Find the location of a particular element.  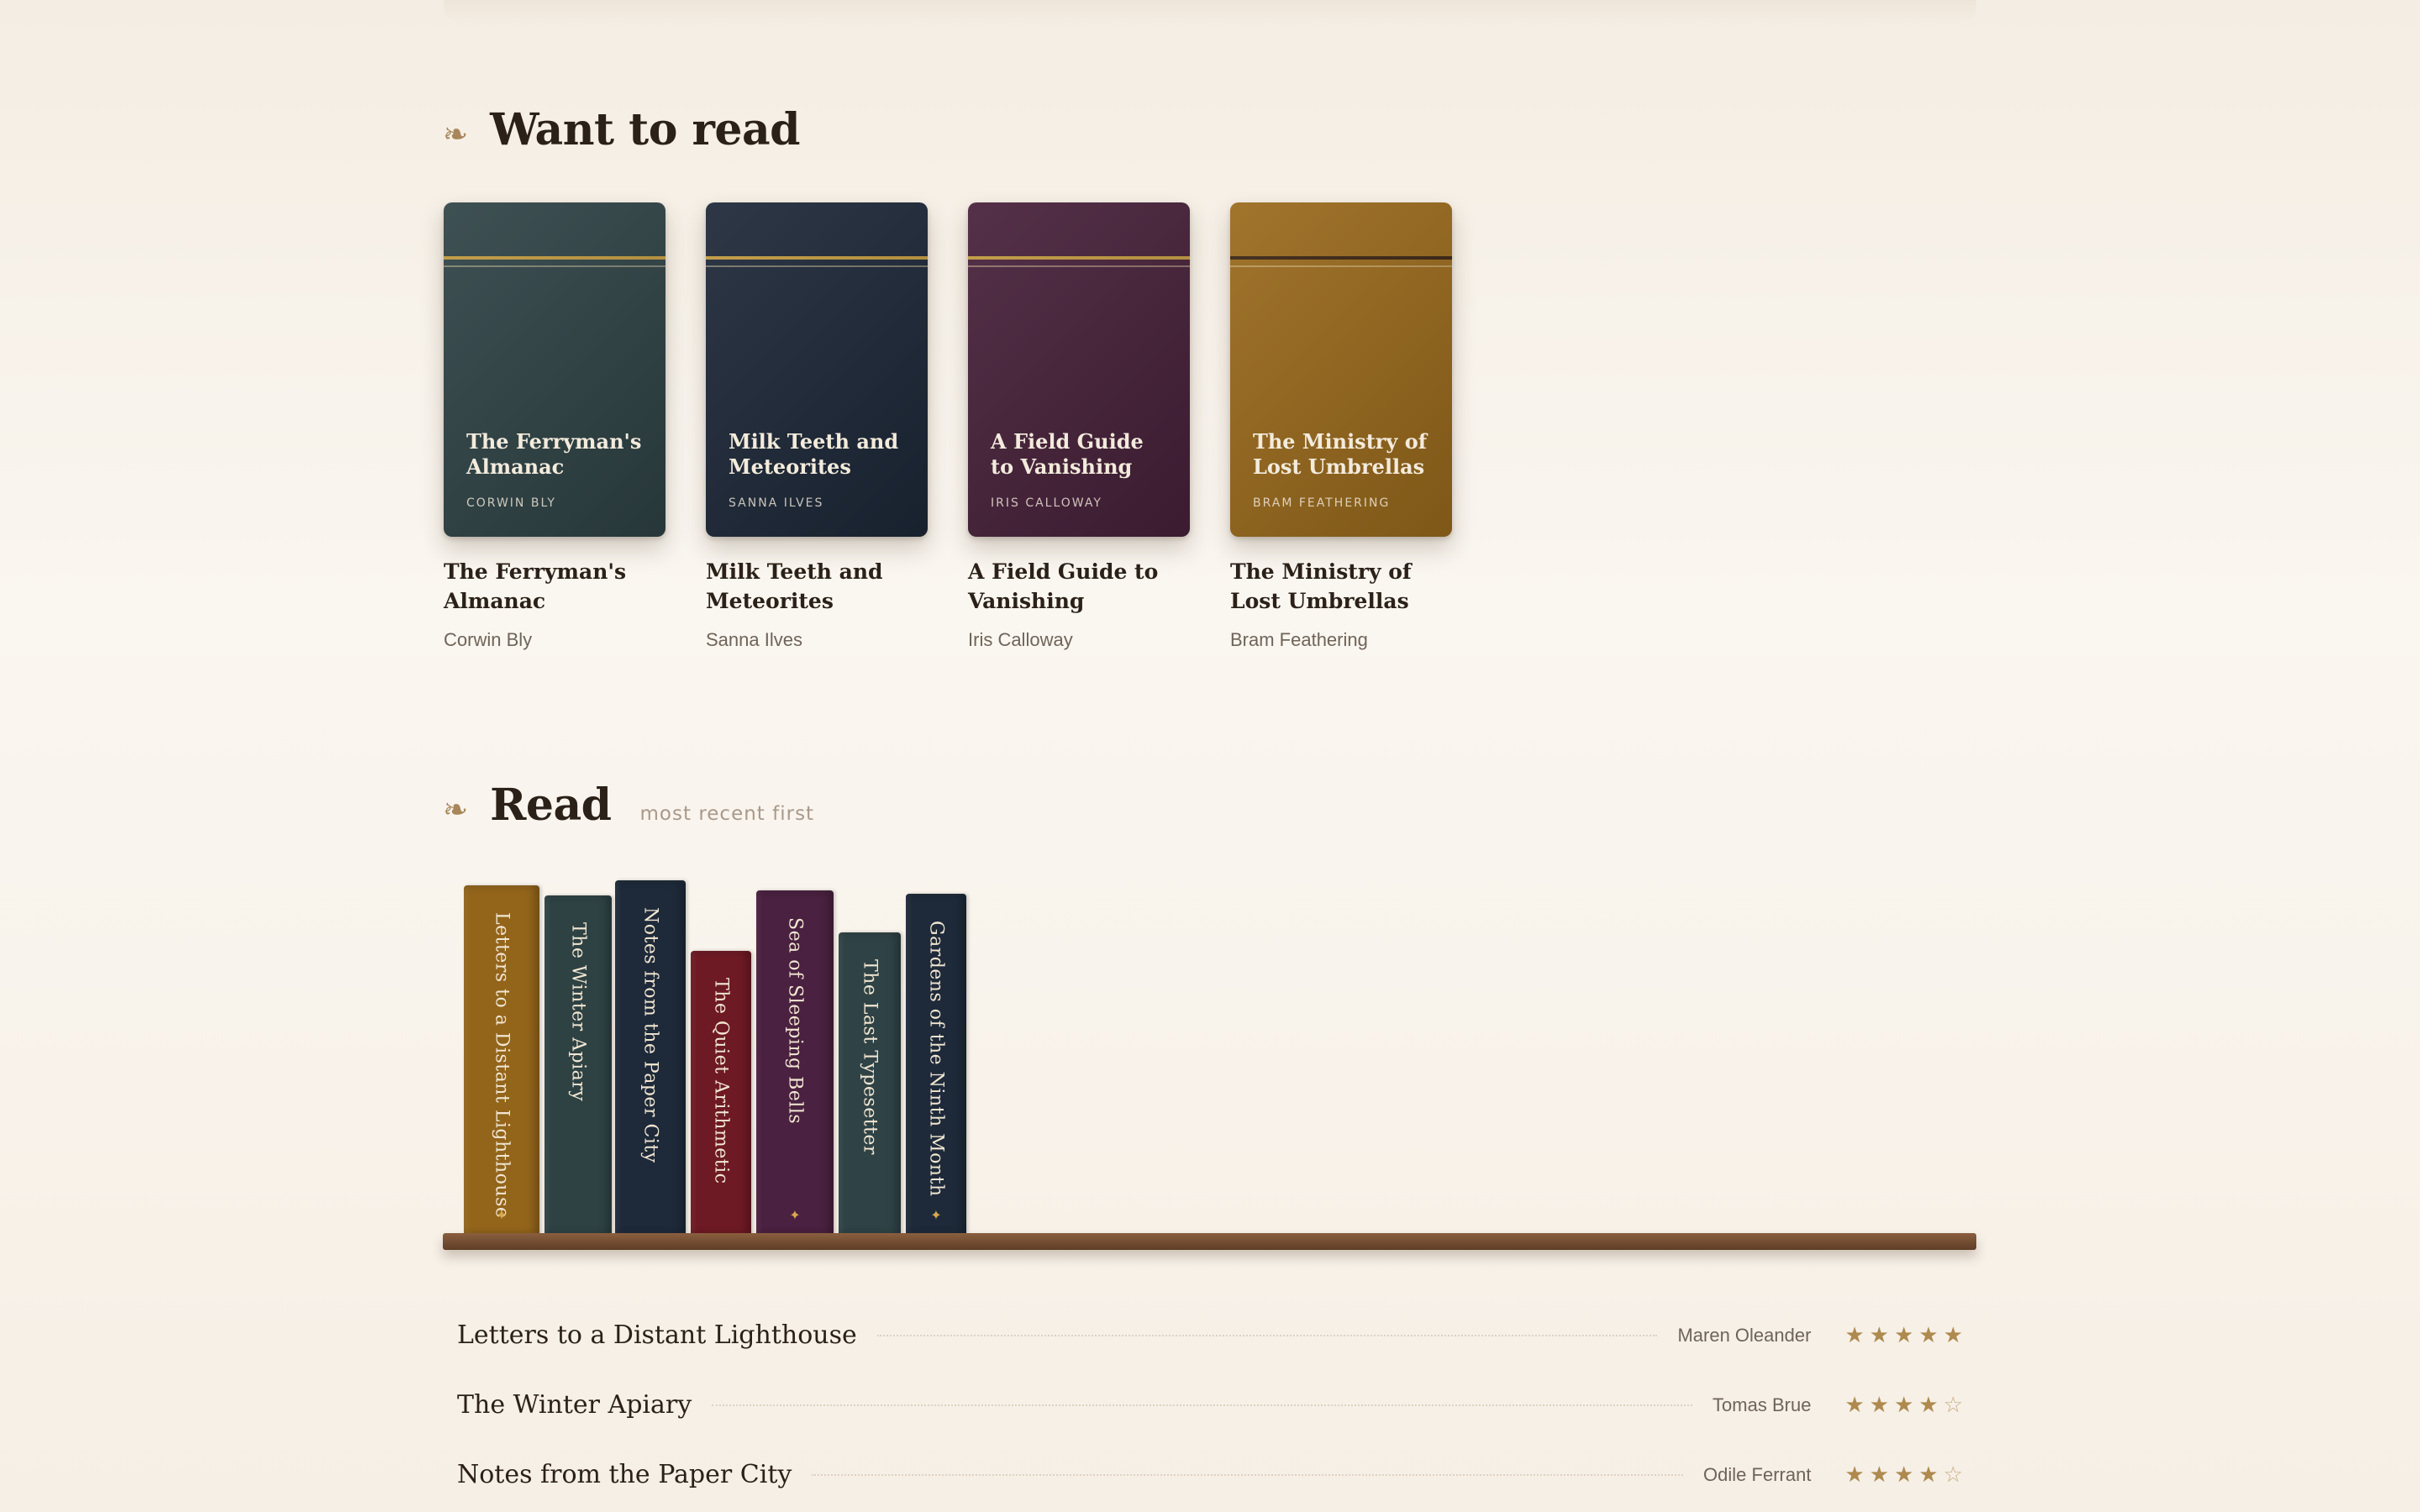

read-row: The Winter Apiary Tomas Brue ★ ★ ★ ★ ☆ is located at coordinates (1210, 1405).